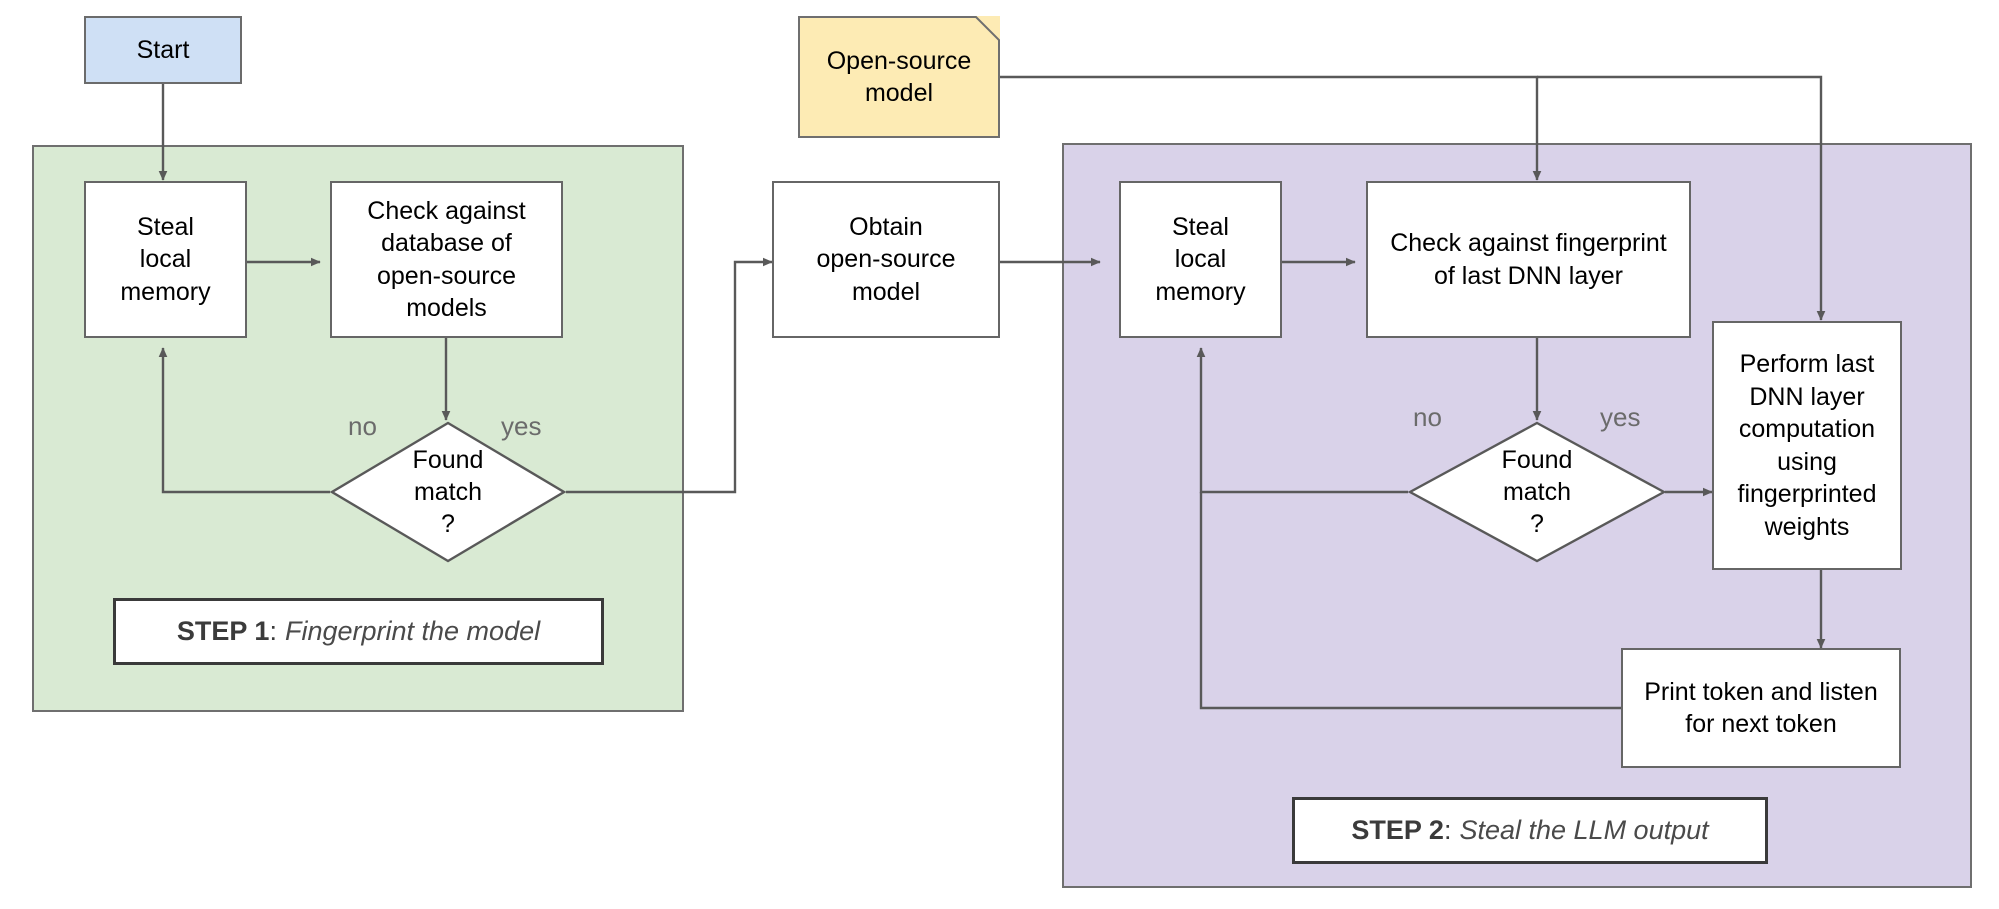 The image size is (1999, 909). What do you see at coordinates (223, 631) in the screenshot?
I see `step1-key: STEP 1` at bounding box center [223, 631].